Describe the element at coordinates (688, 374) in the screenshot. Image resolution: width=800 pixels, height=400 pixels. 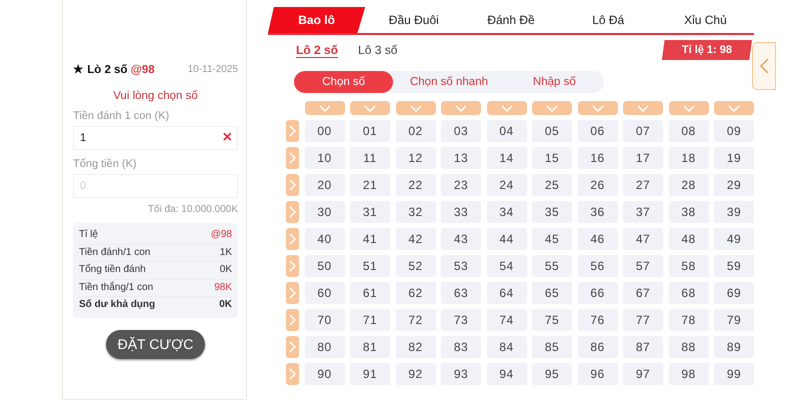
I see `number-button: 98` at that location.